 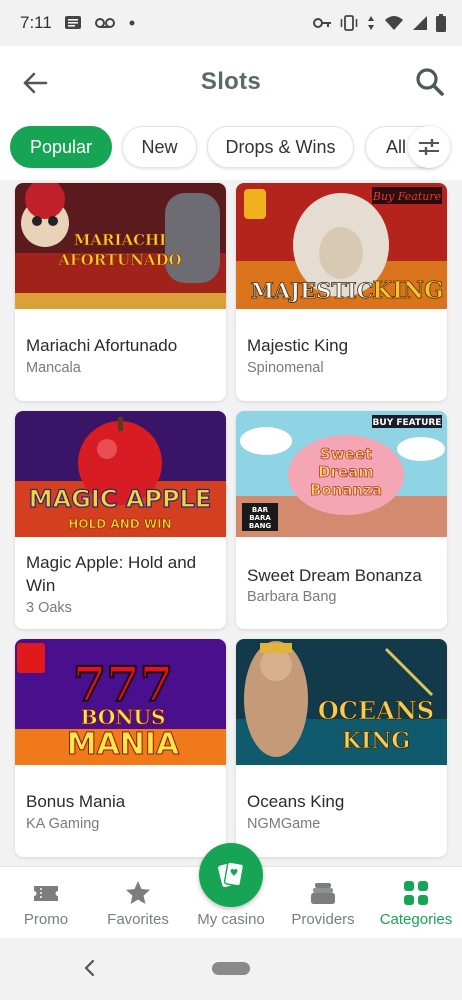 I want to click on cards-icon, so click(x=231, y=874).